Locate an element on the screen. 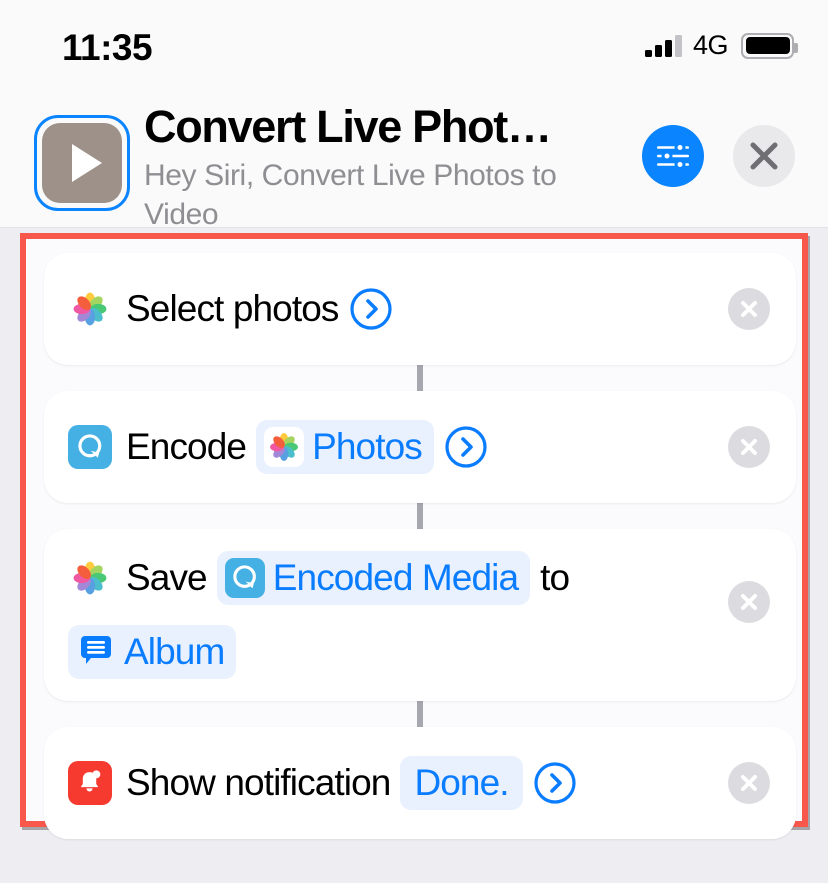 The height and width of the screenshot is (883, 828). action-label: Show notification is located at coordinates (258, 782).